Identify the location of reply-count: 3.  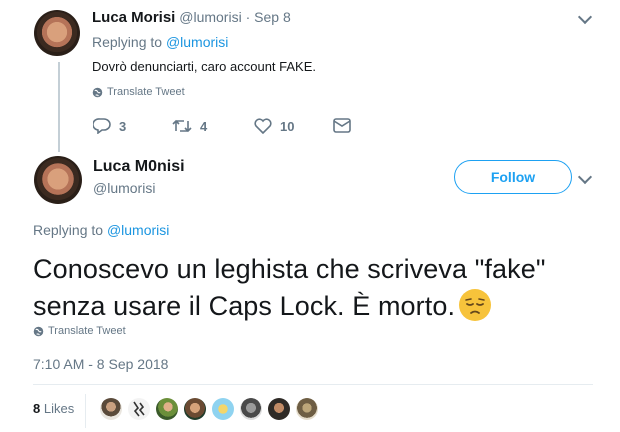
(123, 126).